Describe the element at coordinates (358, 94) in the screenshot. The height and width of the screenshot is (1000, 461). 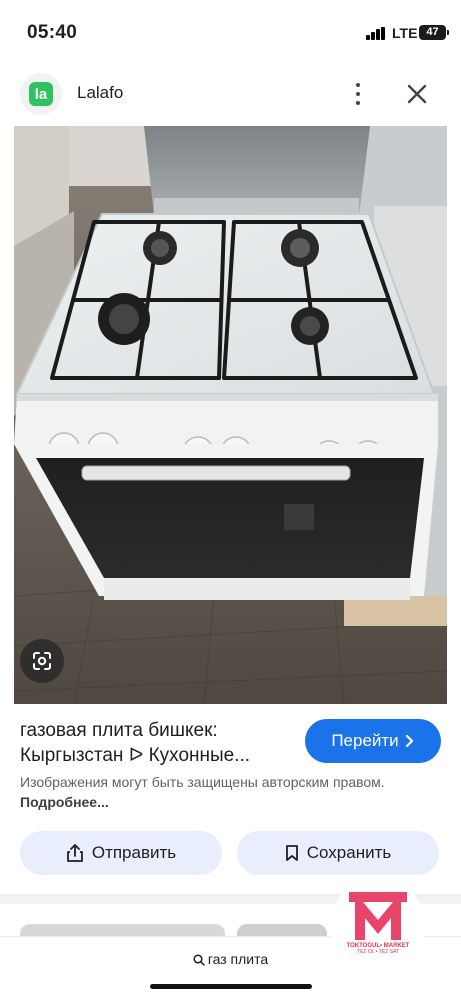
I see `more-options-icon` at that location.